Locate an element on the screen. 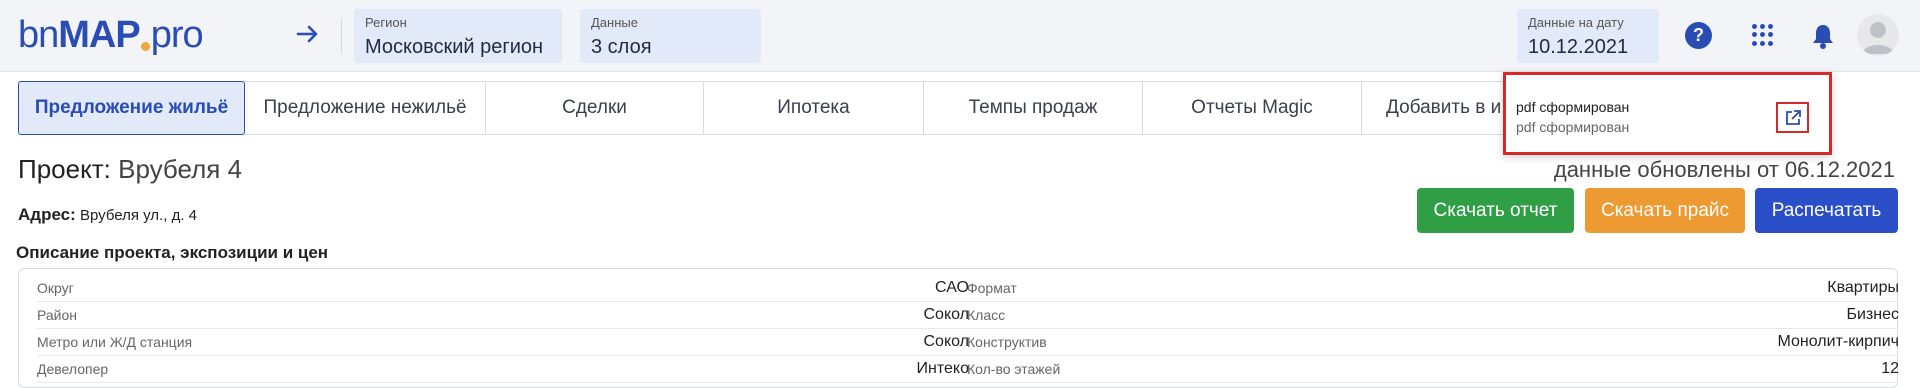 The width and height of the screenshot is (1920, 388). tab-residential-offer: Предложение жильё is located at coordinates (131, 108).